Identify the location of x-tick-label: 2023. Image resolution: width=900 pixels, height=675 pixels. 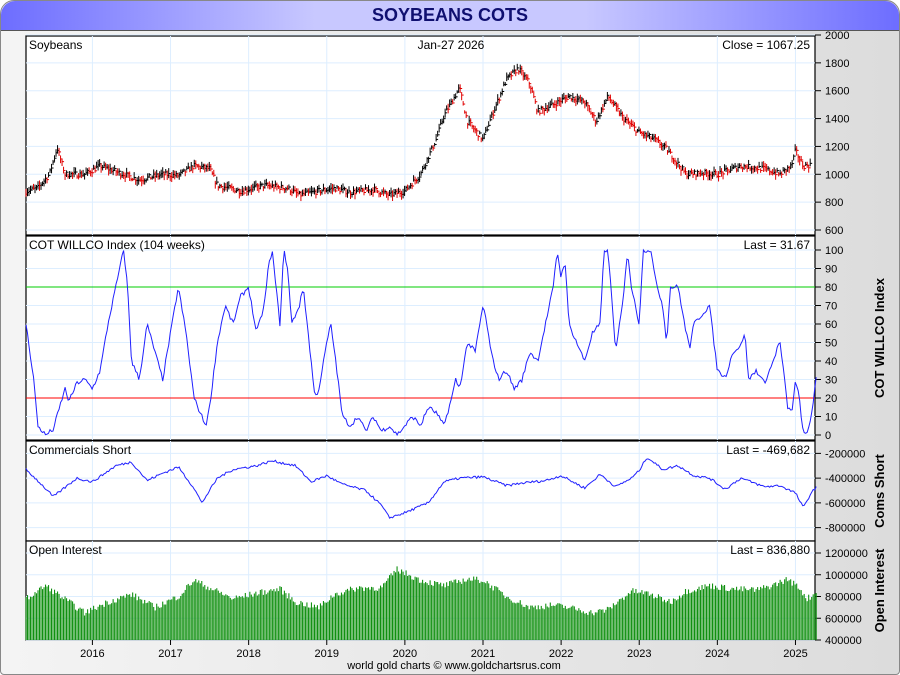
(639, 654).